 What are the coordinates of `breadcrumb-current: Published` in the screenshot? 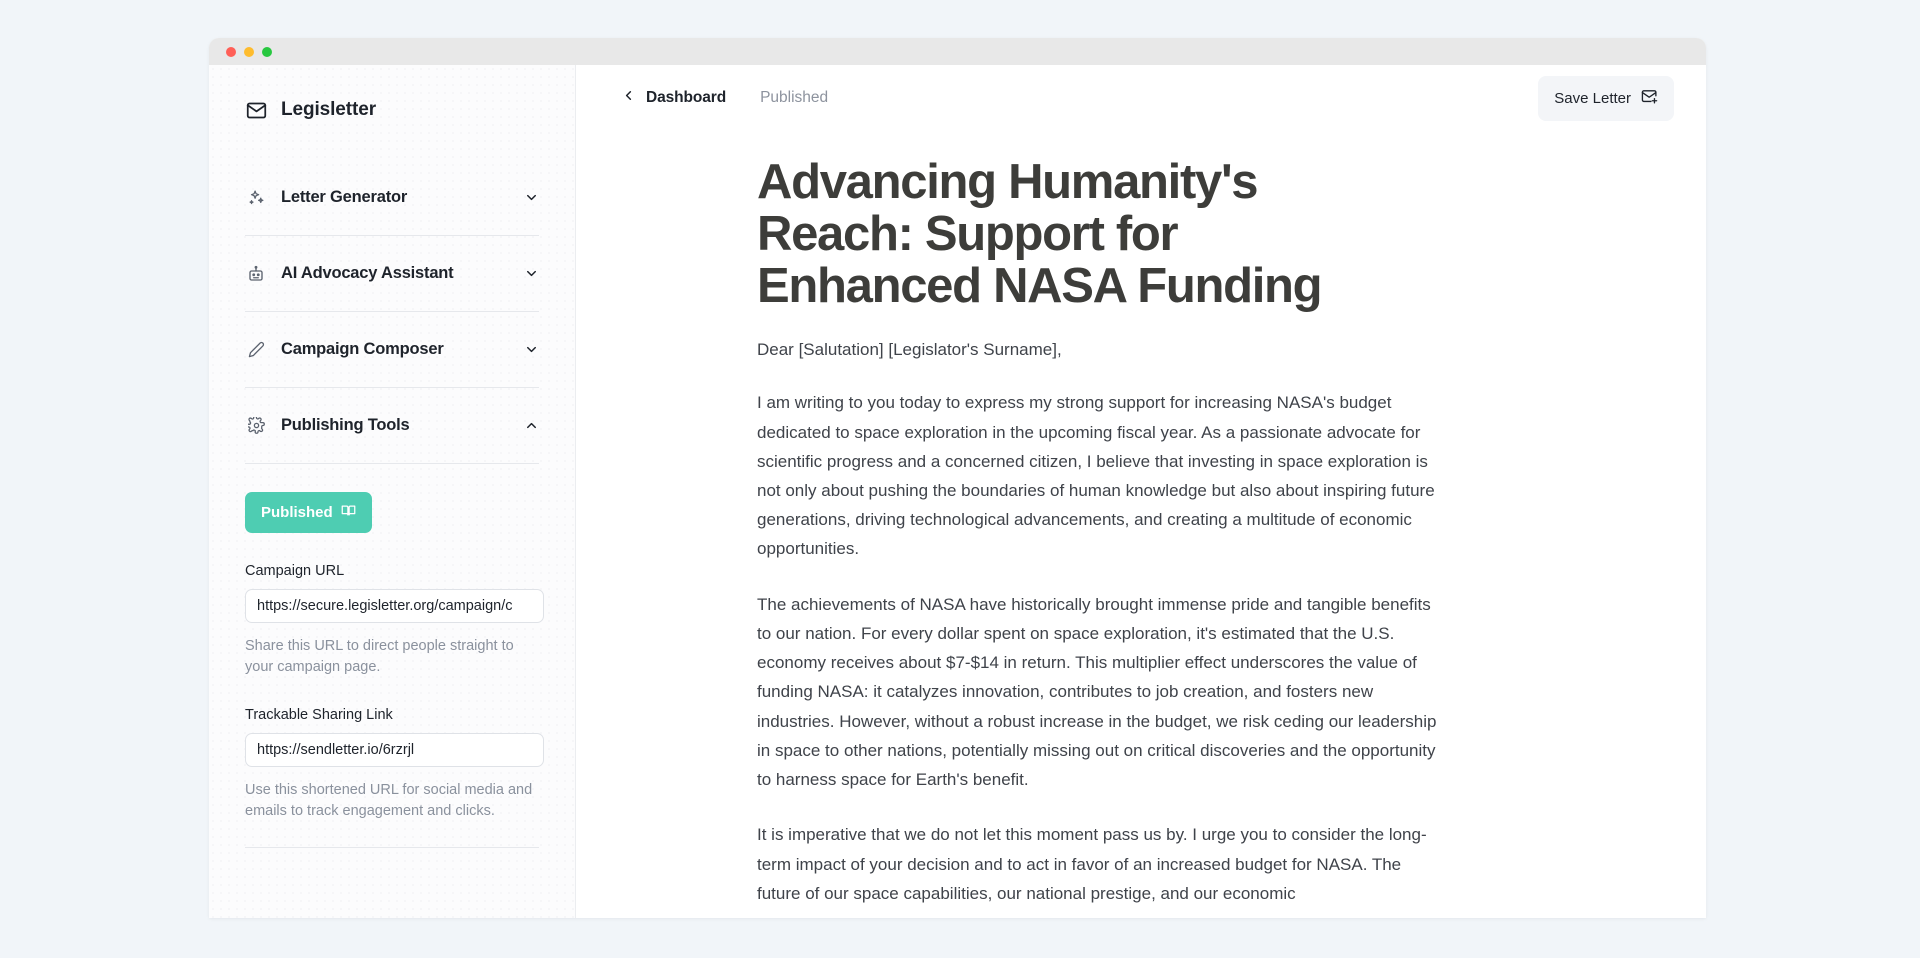 It's located at (794, 98).